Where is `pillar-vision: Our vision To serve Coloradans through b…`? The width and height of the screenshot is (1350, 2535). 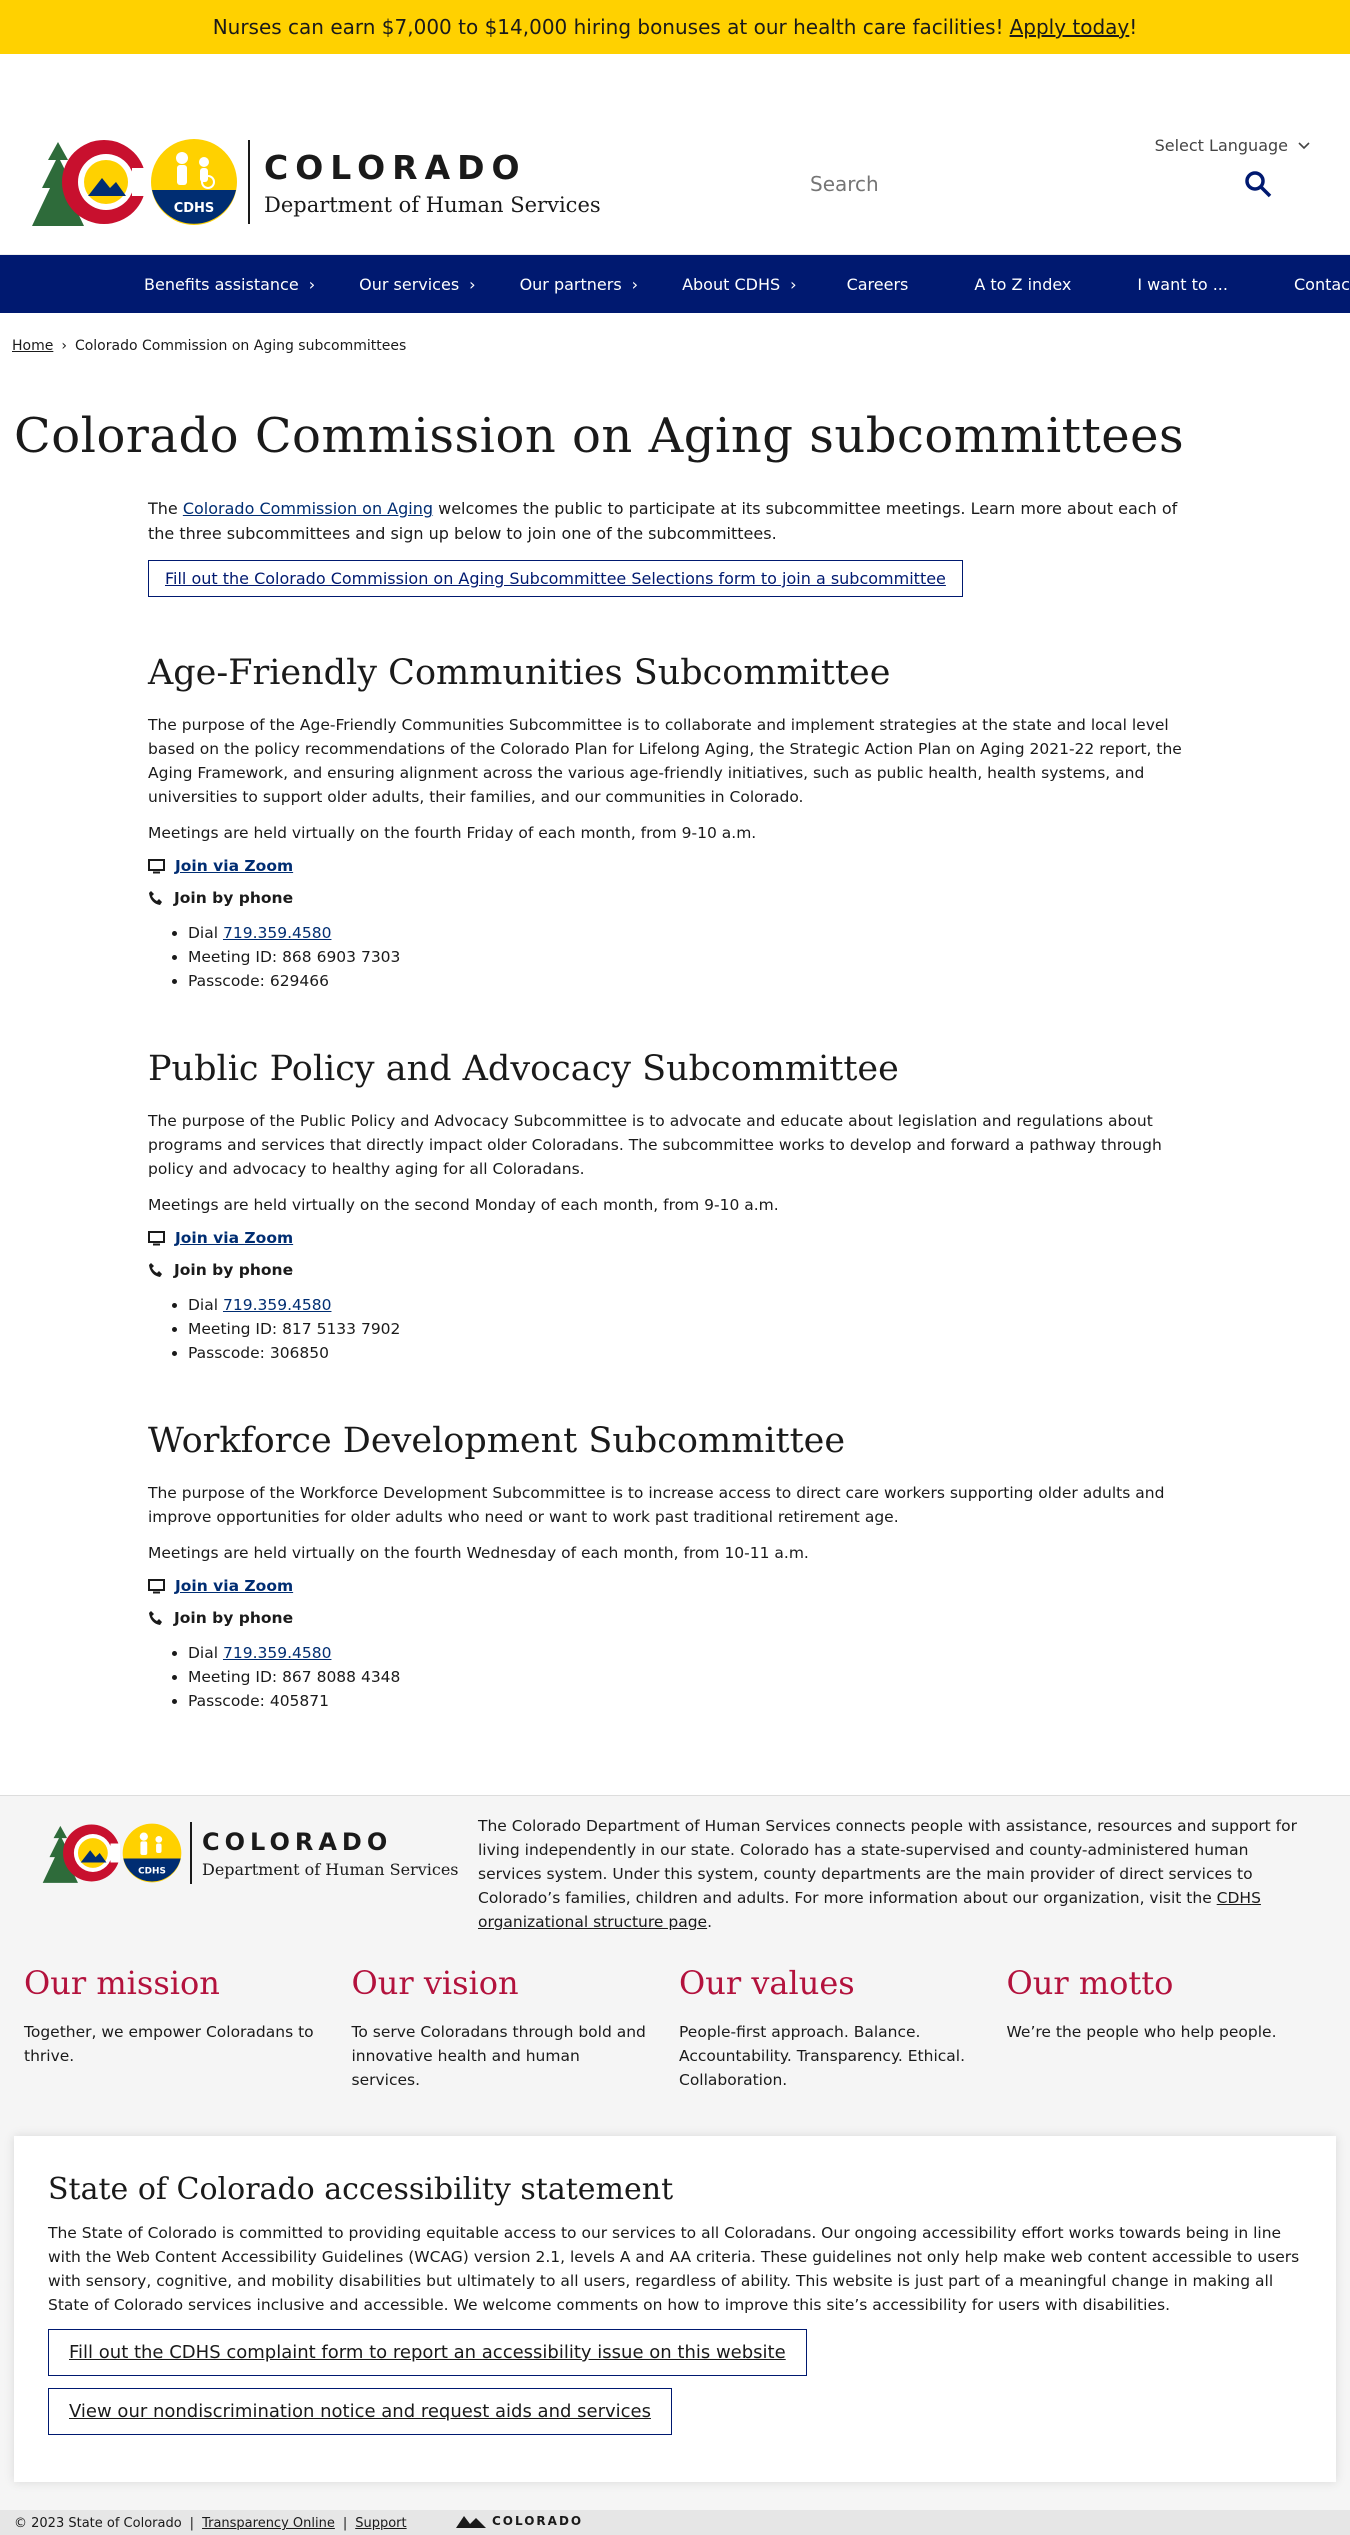 pillar-vision: Our vision To serve Coloradans through b… is located at coordinates (516, 2028).